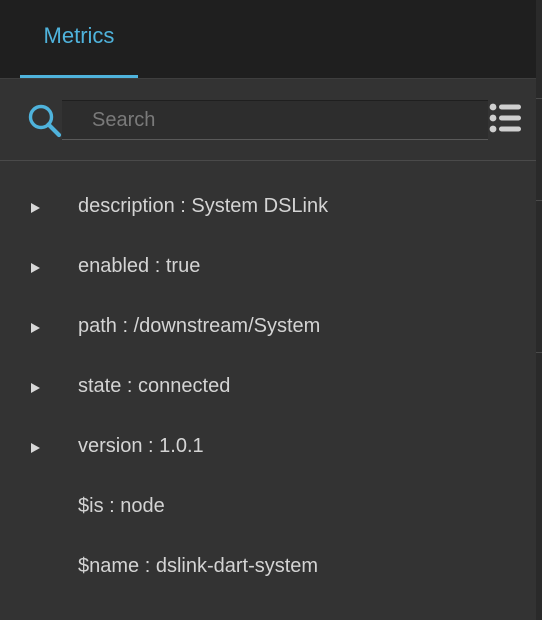 The width and height of the screenshot is (542, 620). Describe the element at coordinates (203, 206) in the screenshot. I see `tree-row-label: description : System DSLink` at that location.